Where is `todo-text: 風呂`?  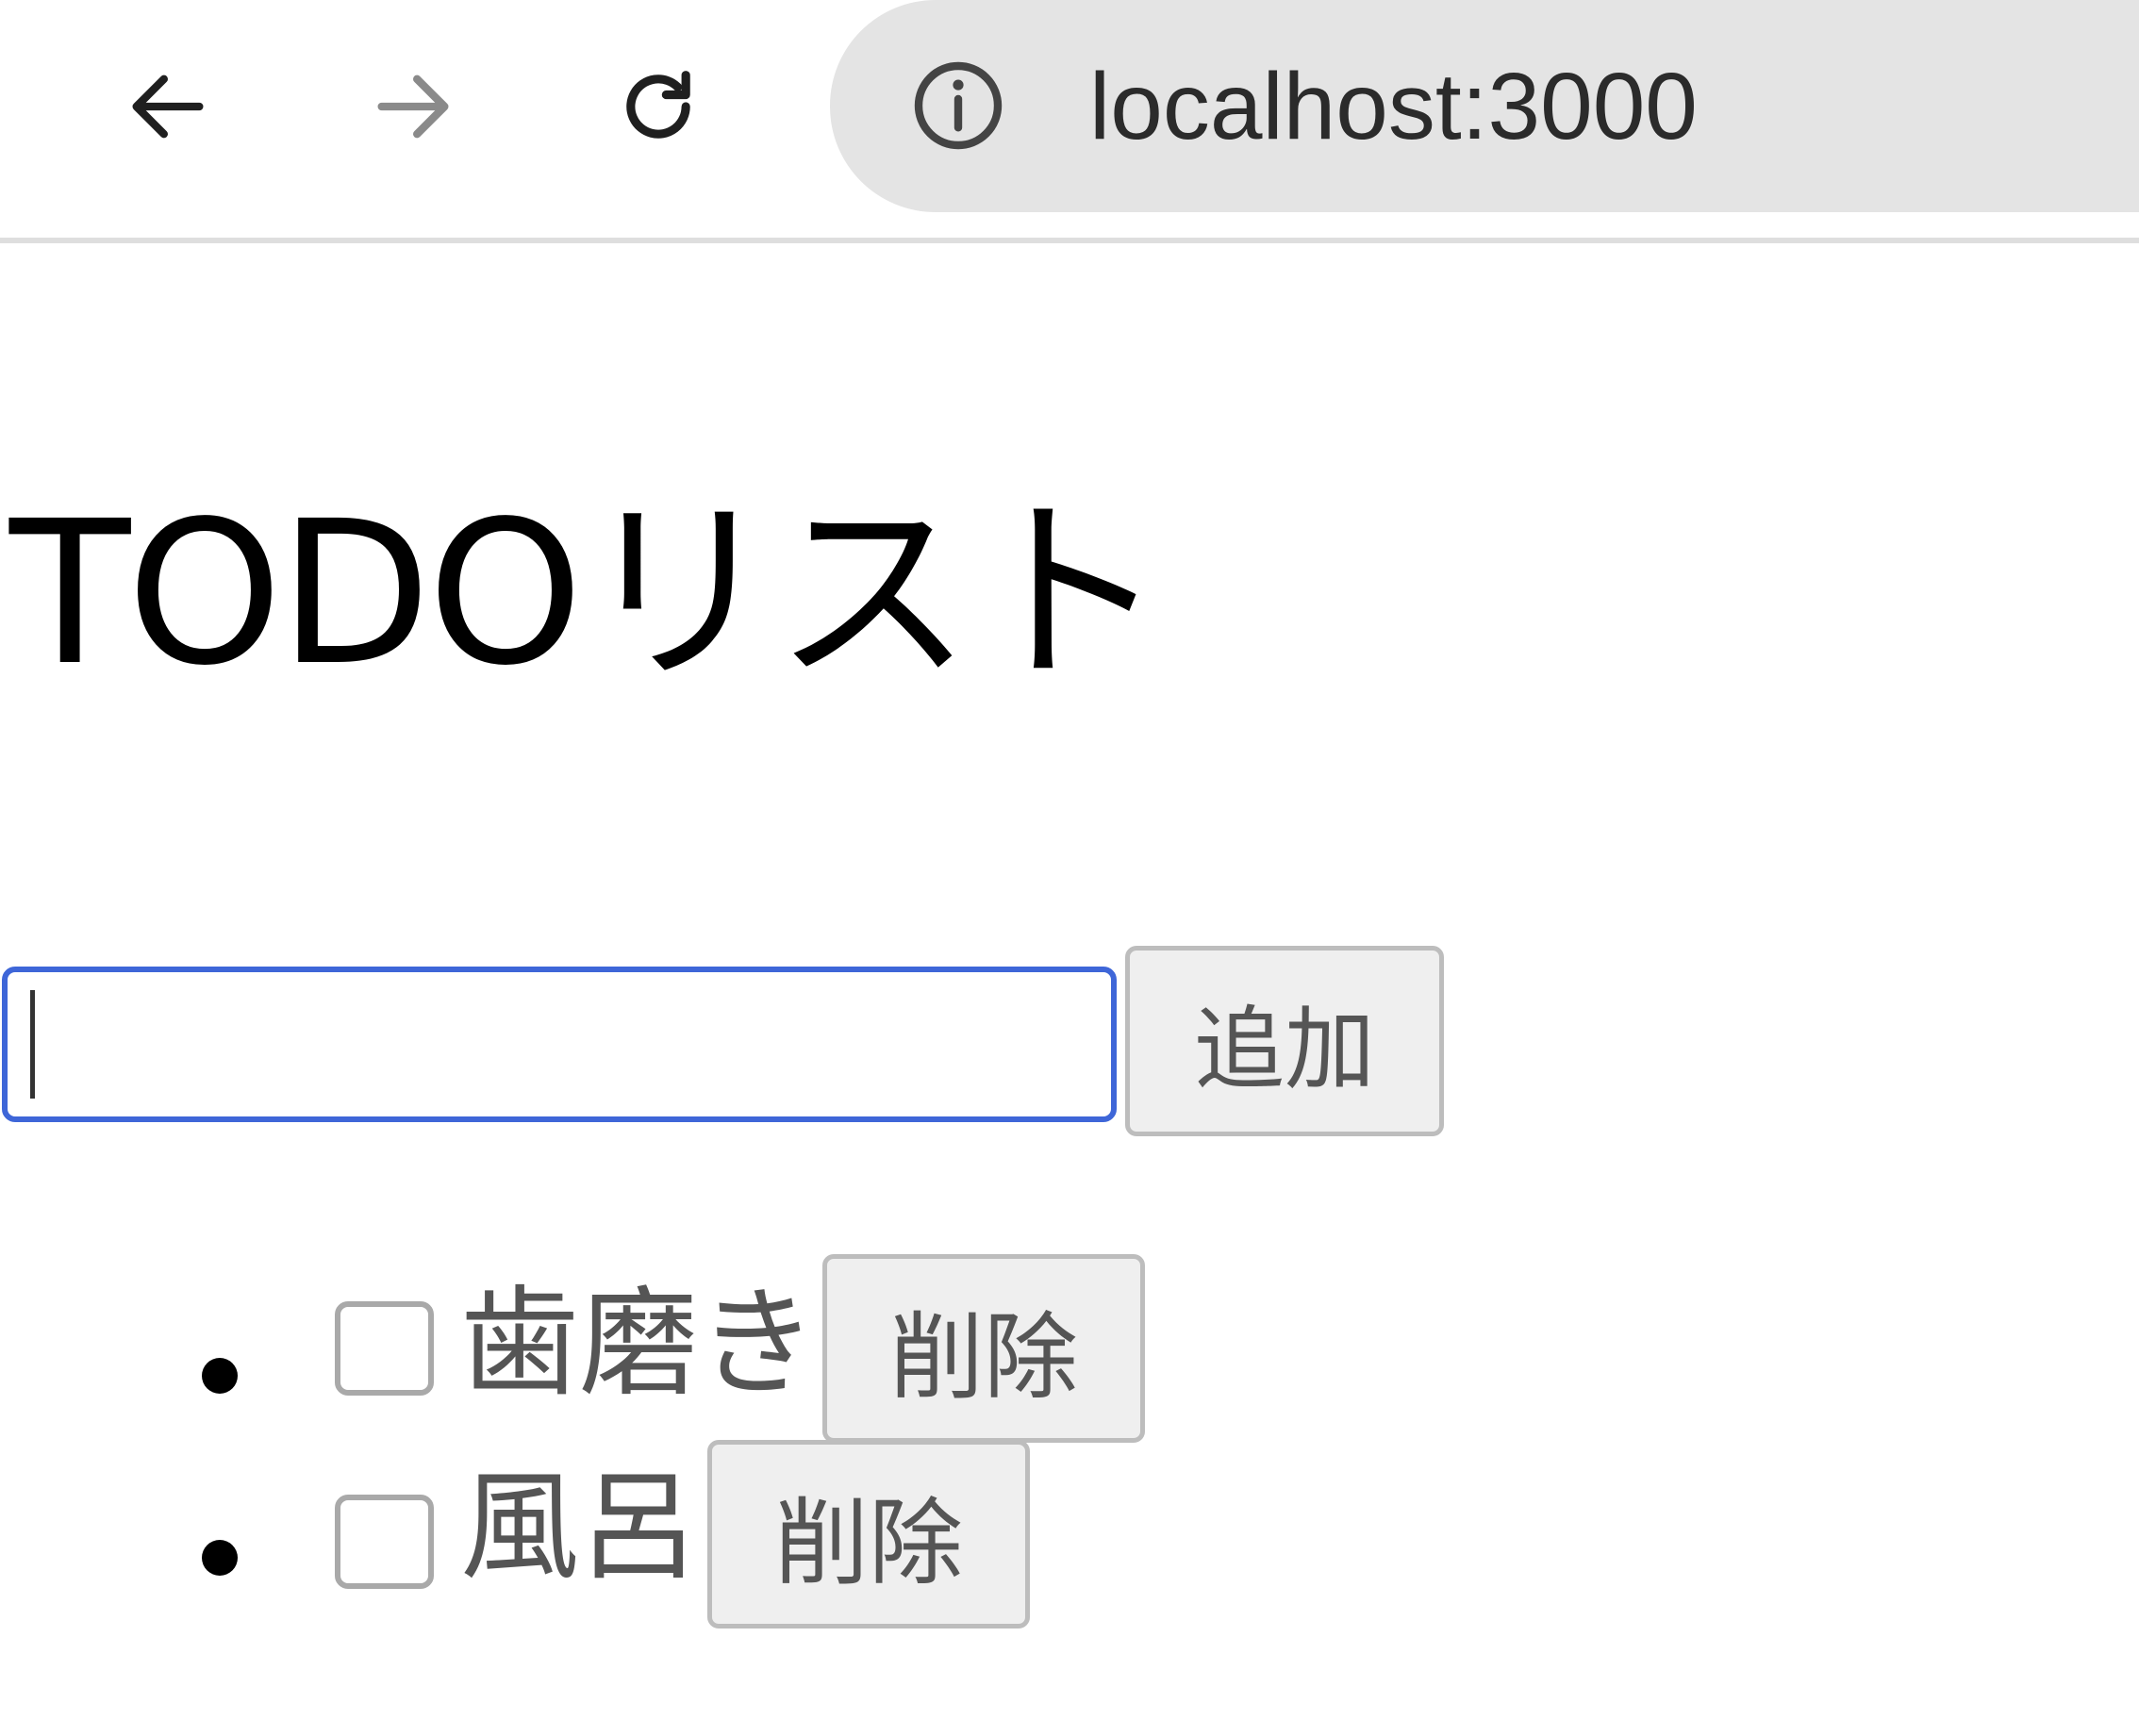
todo-text: 風呂 is located at coordinates (579, 1527).